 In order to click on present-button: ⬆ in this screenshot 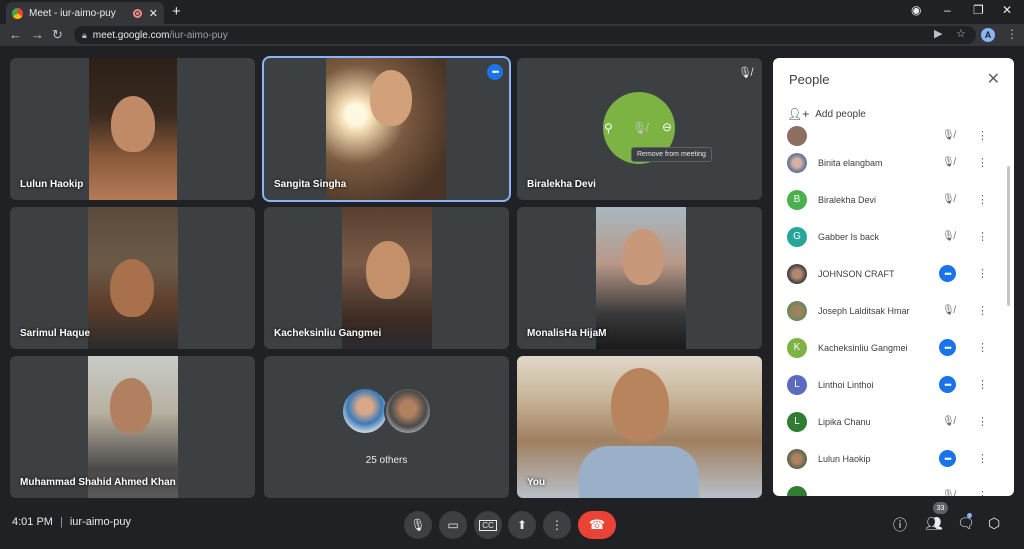, I will do `click(522, 525)`.